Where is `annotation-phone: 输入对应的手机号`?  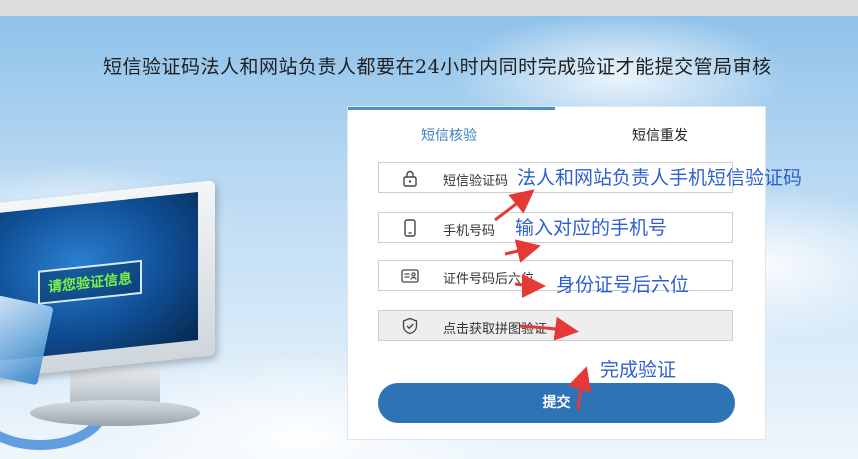
annotation-phone: 输入对应的手机号 is located at coordinates (591, 228).